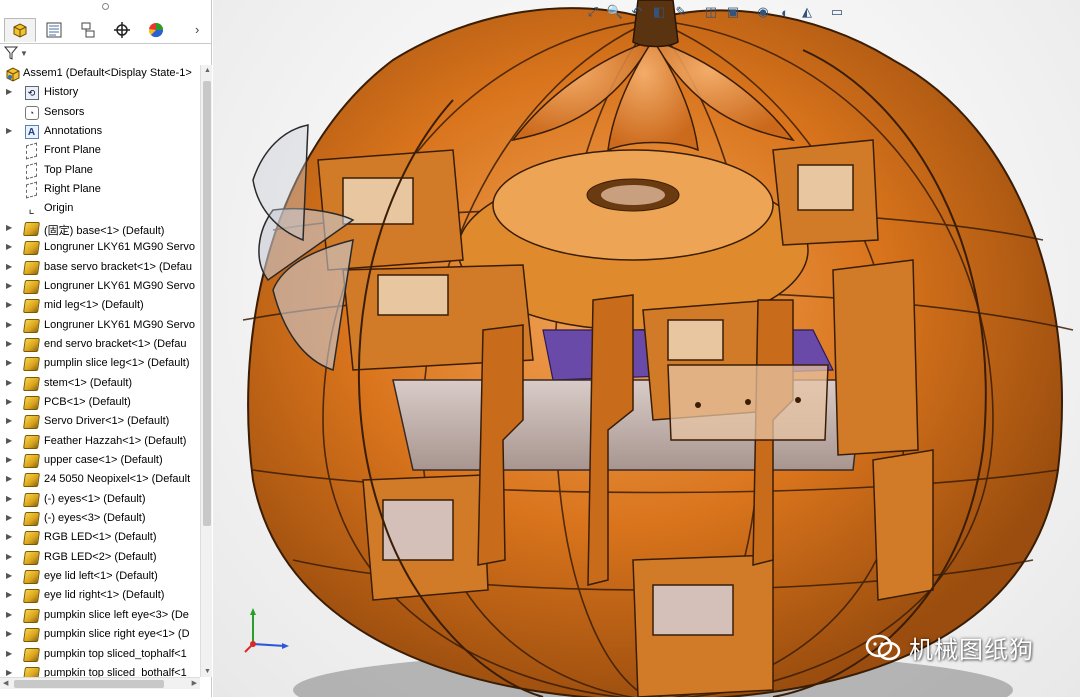  Describe the element at coordinates (100, 577) in the screenshot. I see `tree-item: ▶ eye lid left<1> (Default)` at that location.